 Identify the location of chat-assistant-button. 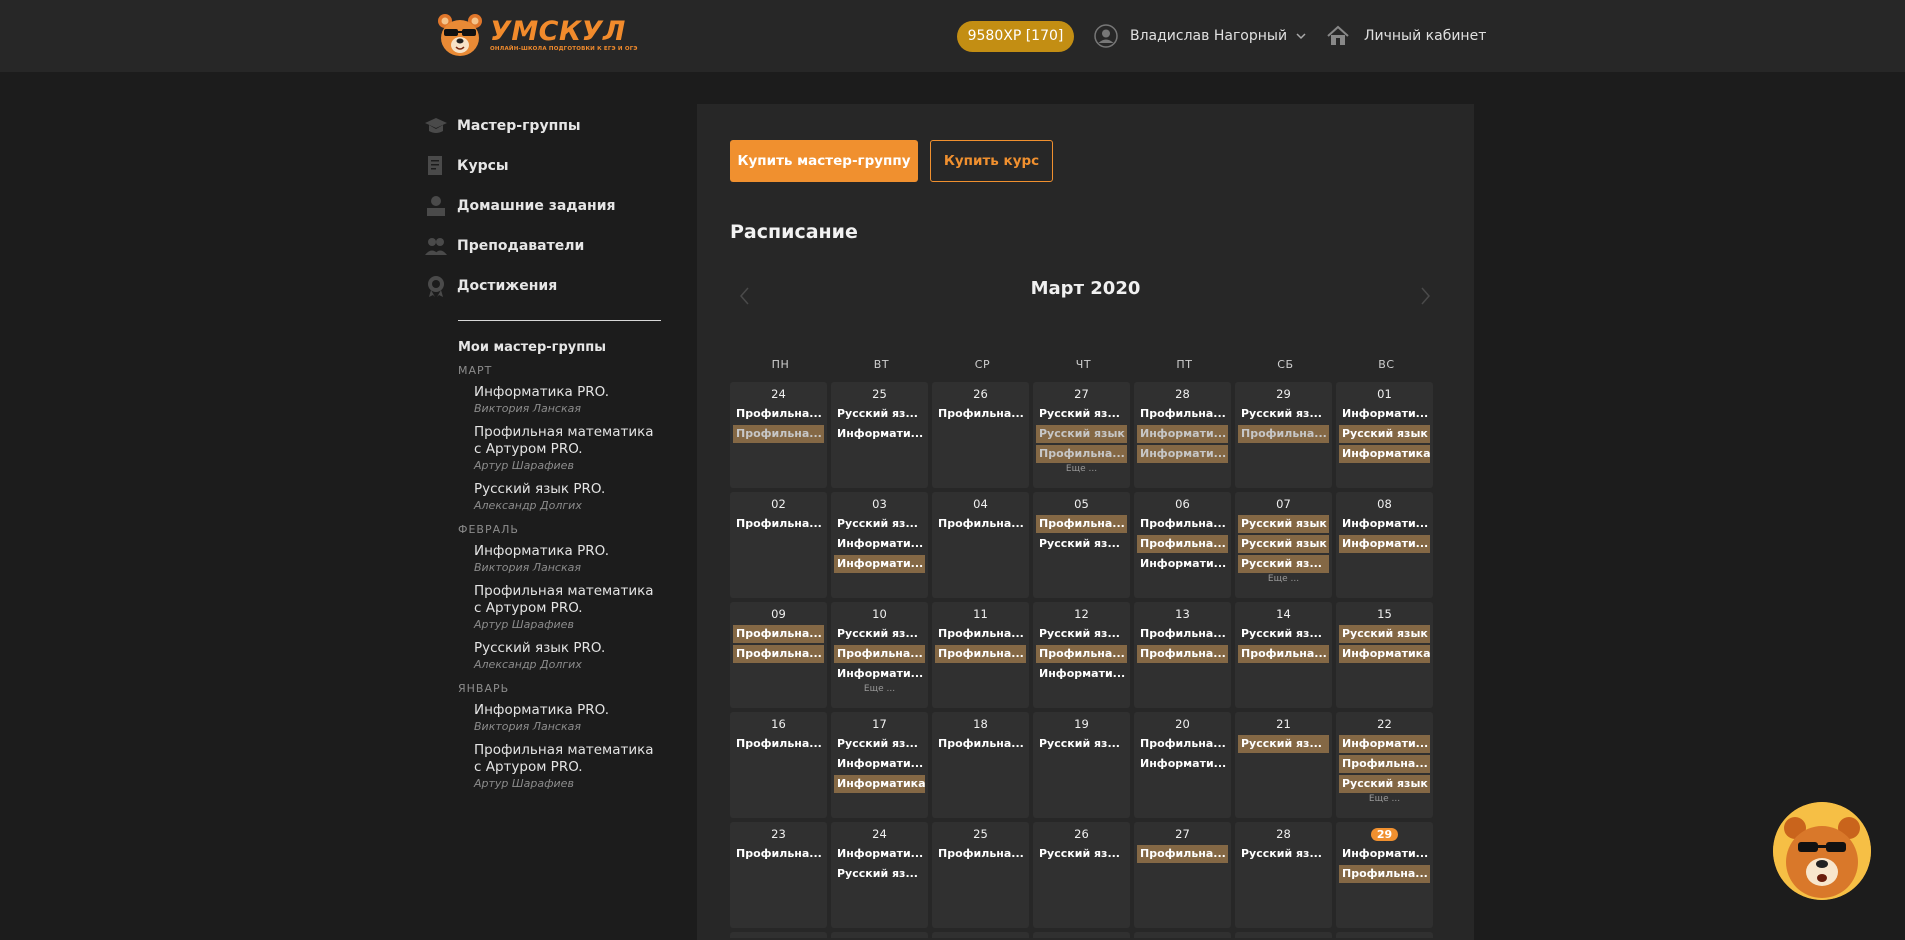
(1822, 851).